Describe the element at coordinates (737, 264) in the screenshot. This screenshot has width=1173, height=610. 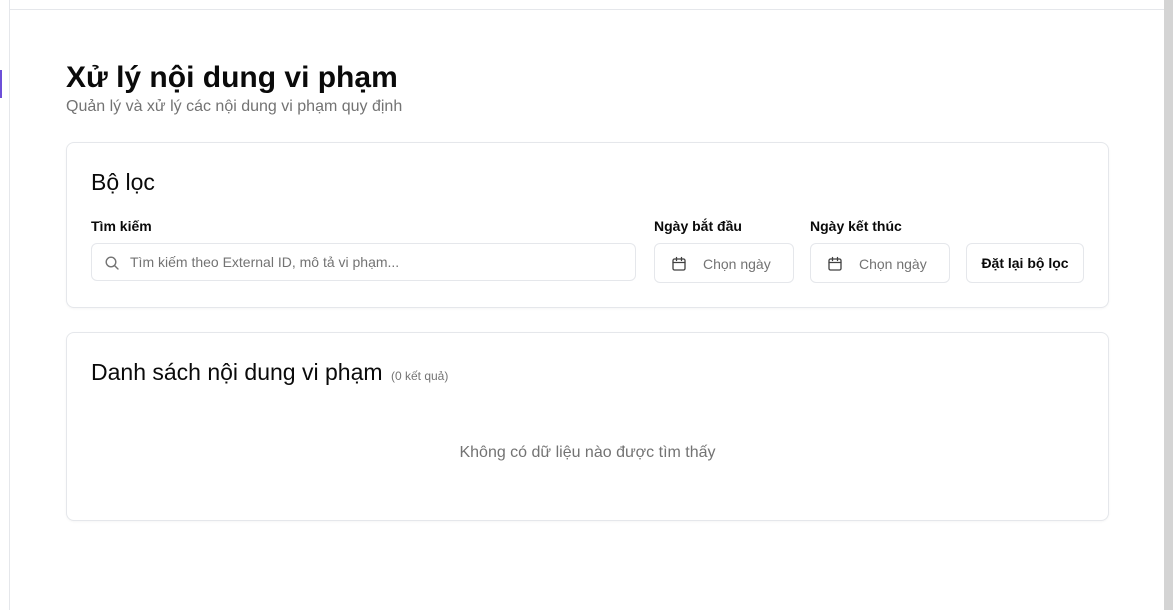
I see `start-date-value: Chọn ngày` at that location.